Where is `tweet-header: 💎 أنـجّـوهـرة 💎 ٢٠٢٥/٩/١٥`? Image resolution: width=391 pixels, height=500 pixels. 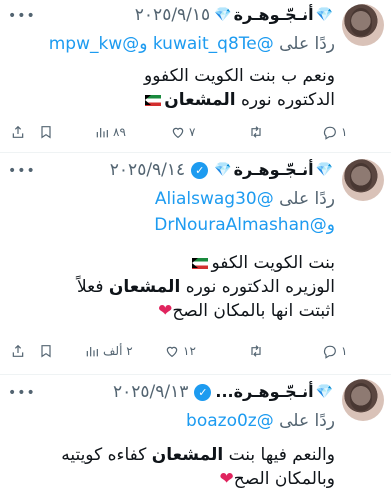
tweet-header: 💎 أنـجّـوهـرة 💎 ٢٠٢٥/٩/١٥ is located at coordinates (235, 15).